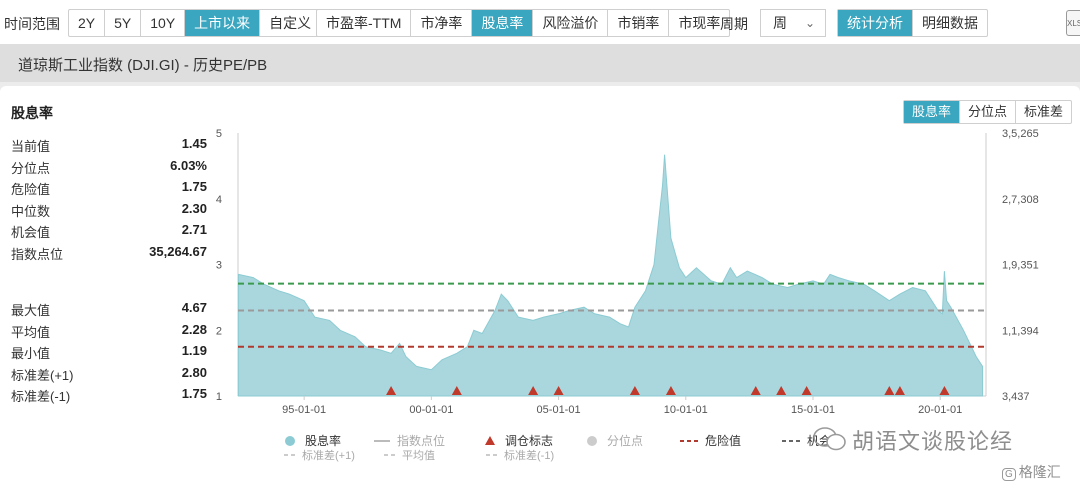 This screenshot has width=1080, height=489. Describe the element at coordinates (490, 440) in the screenshot. I see `legend-swatch-rebalance` at that location.